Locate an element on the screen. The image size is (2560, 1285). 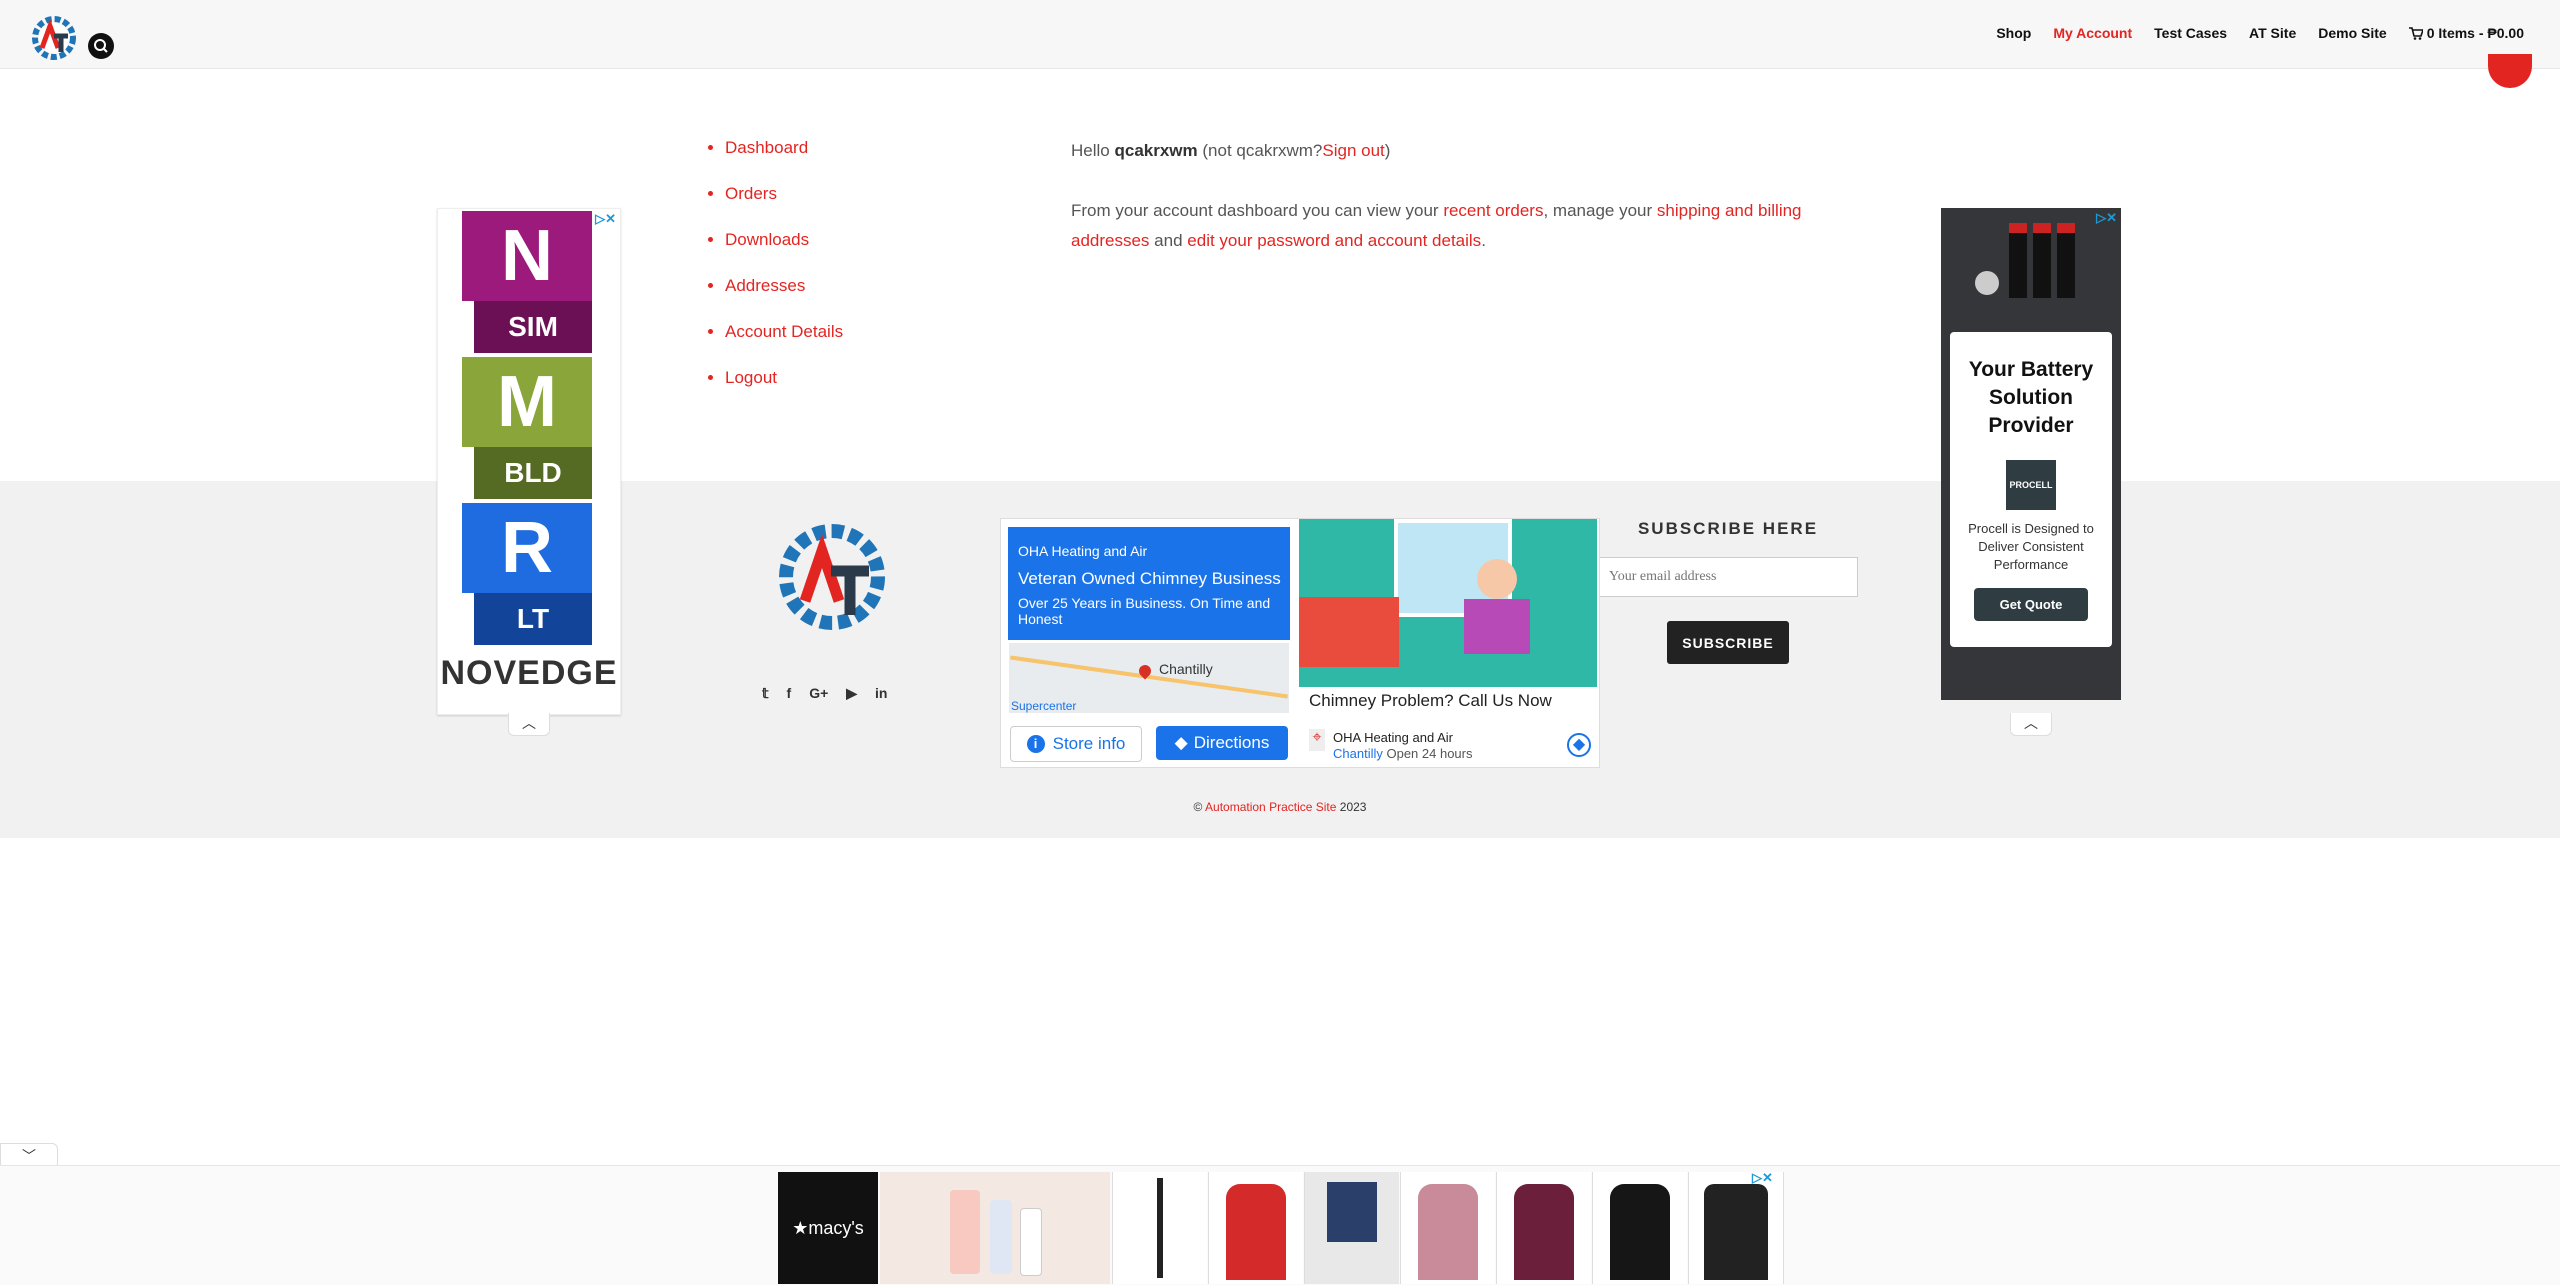
directions-button: ◆ Directions is located at coordinates (1222, 743).